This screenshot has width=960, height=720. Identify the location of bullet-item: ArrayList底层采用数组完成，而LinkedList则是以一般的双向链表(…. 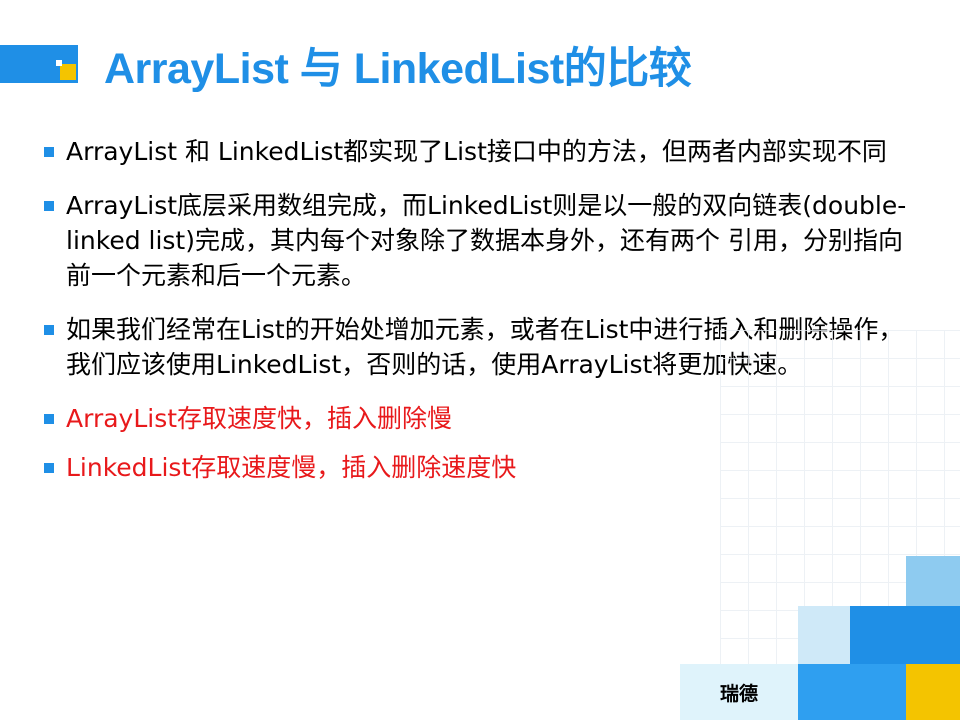
(484, 240).